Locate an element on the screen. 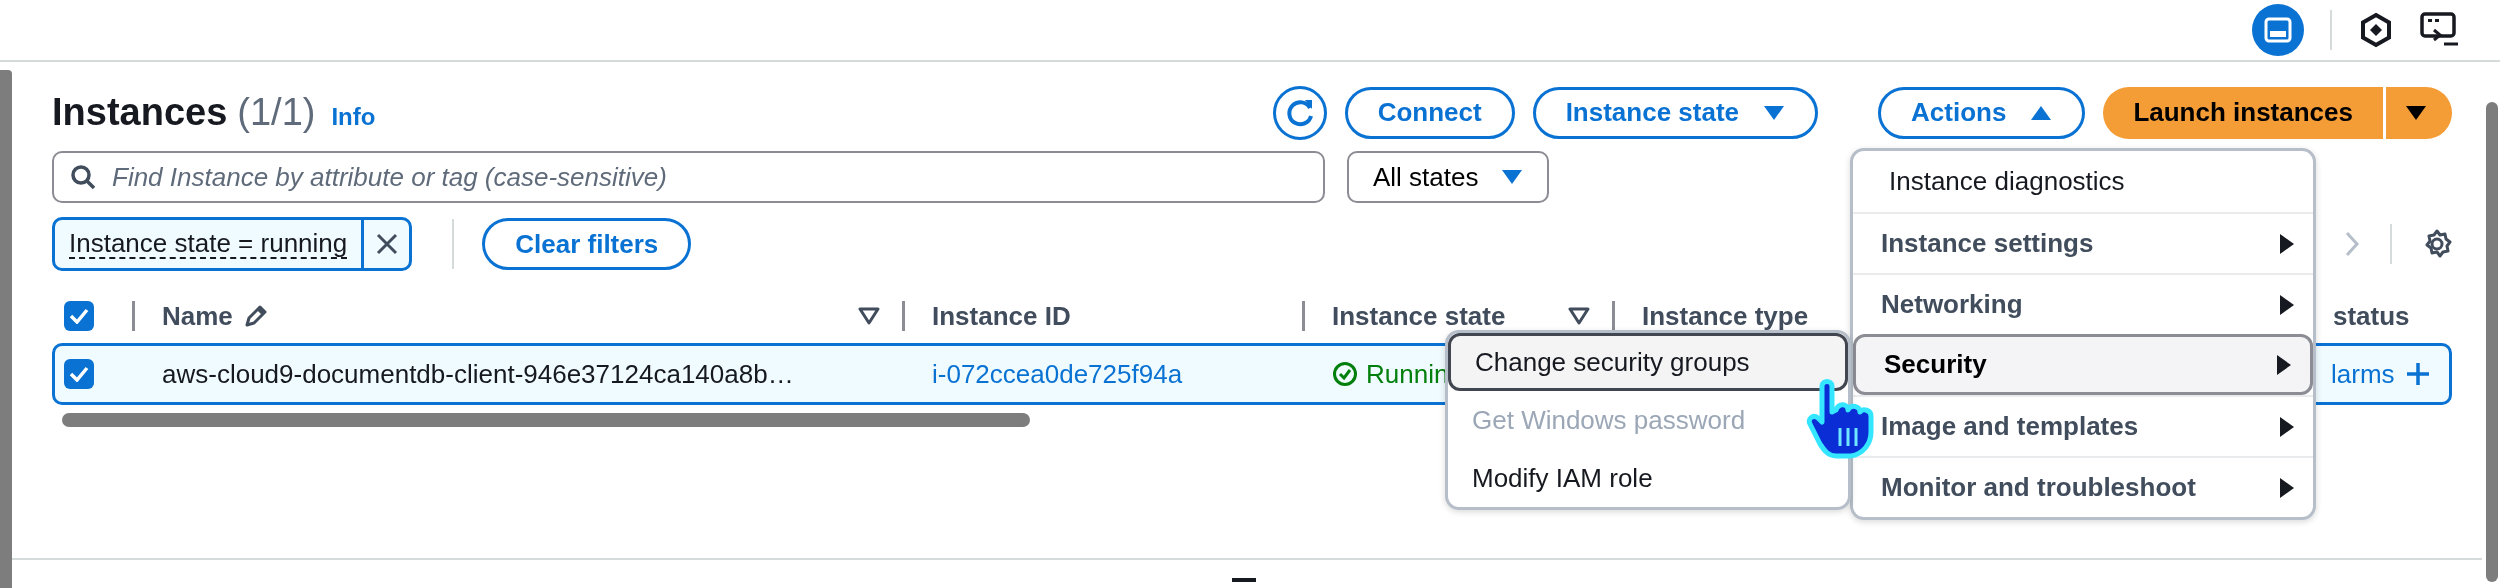  menu-item: Get Windows password is located at coordinates (1609, 420).